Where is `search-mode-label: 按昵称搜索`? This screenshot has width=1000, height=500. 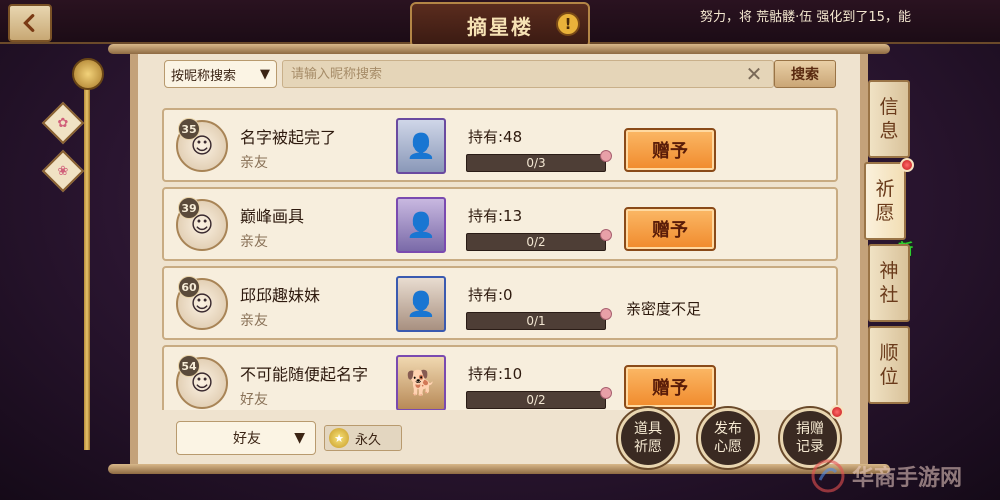 search-mode-label: 按昵称搜索 is located at coordinates (204, 76).